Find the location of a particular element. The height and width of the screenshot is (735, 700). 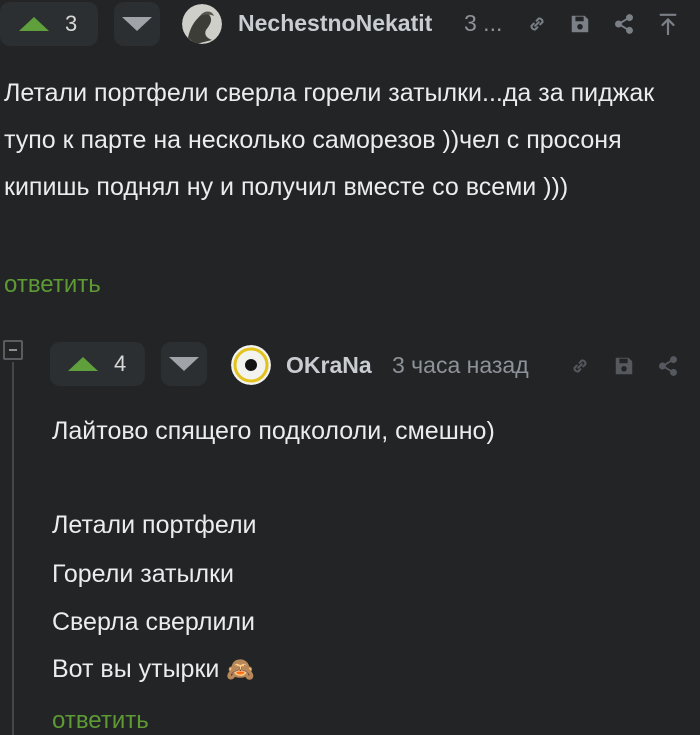

username: NechestnoNekatit is located at coordinates (335, 23).